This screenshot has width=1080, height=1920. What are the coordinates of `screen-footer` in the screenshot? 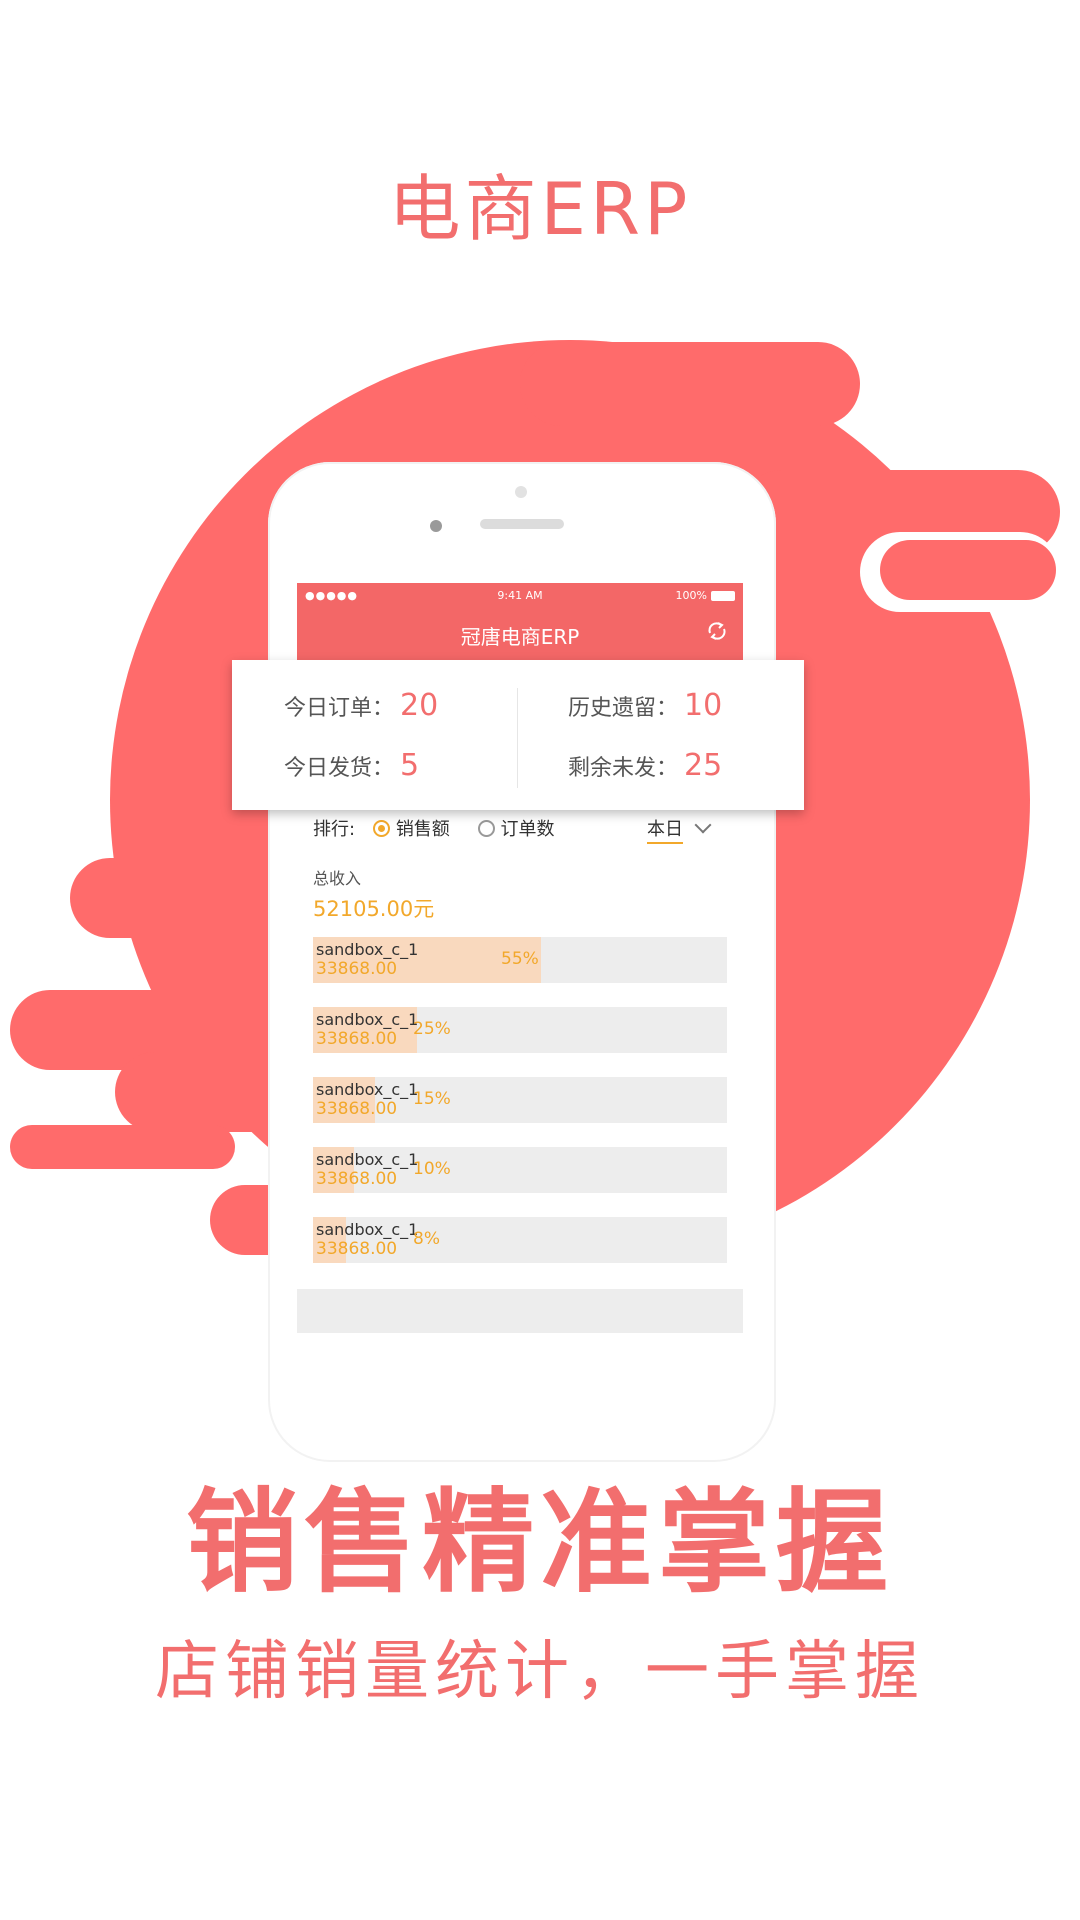 It's located at (520, 1311).